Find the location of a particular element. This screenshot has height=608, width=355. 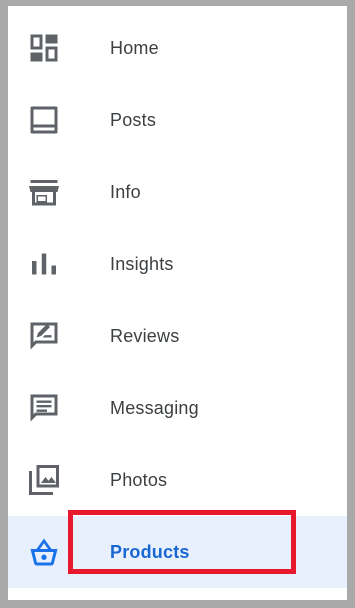

nav-item-reviews: Reviews is located at coordinates (177, 330).